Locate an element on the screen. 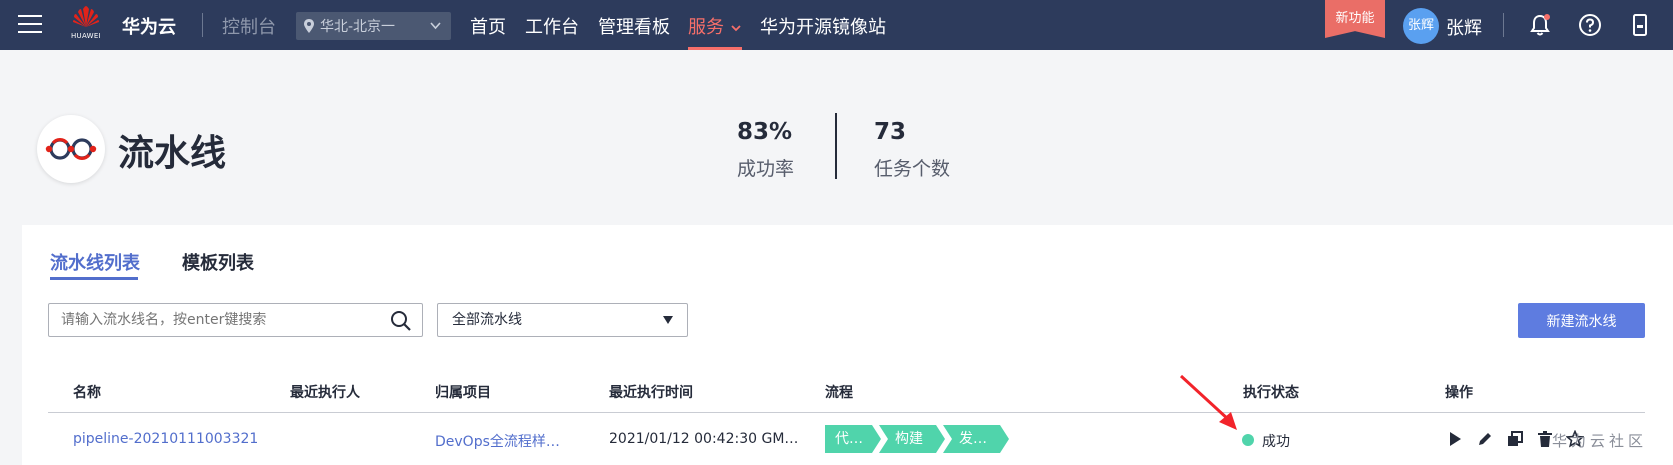 The image size is (1673, 465). username: 张辉 is located at coordinates (1464, 27).